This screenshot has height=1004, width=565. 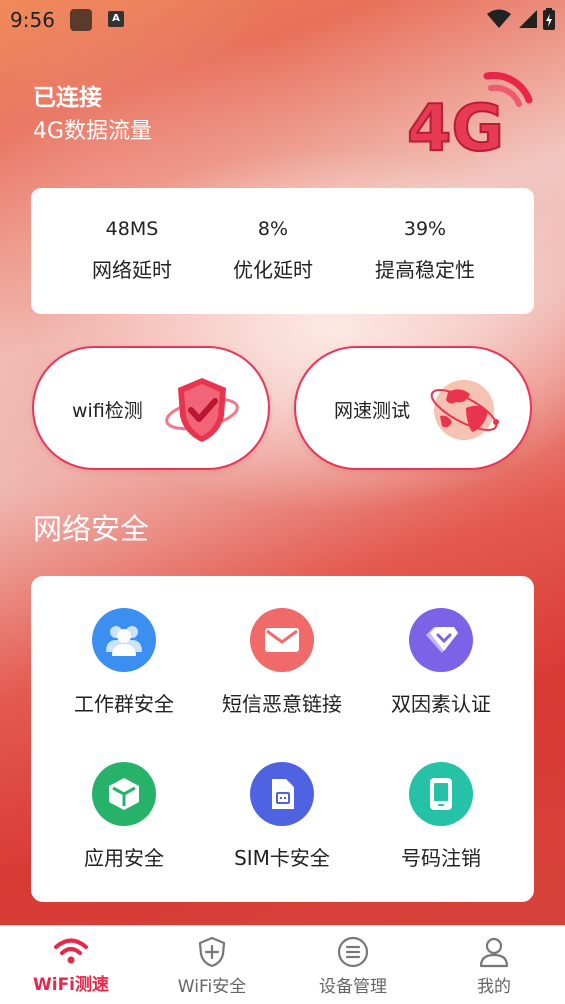 I want to click on 4g-logo-icon: 4G, so click(x=469, y=116).